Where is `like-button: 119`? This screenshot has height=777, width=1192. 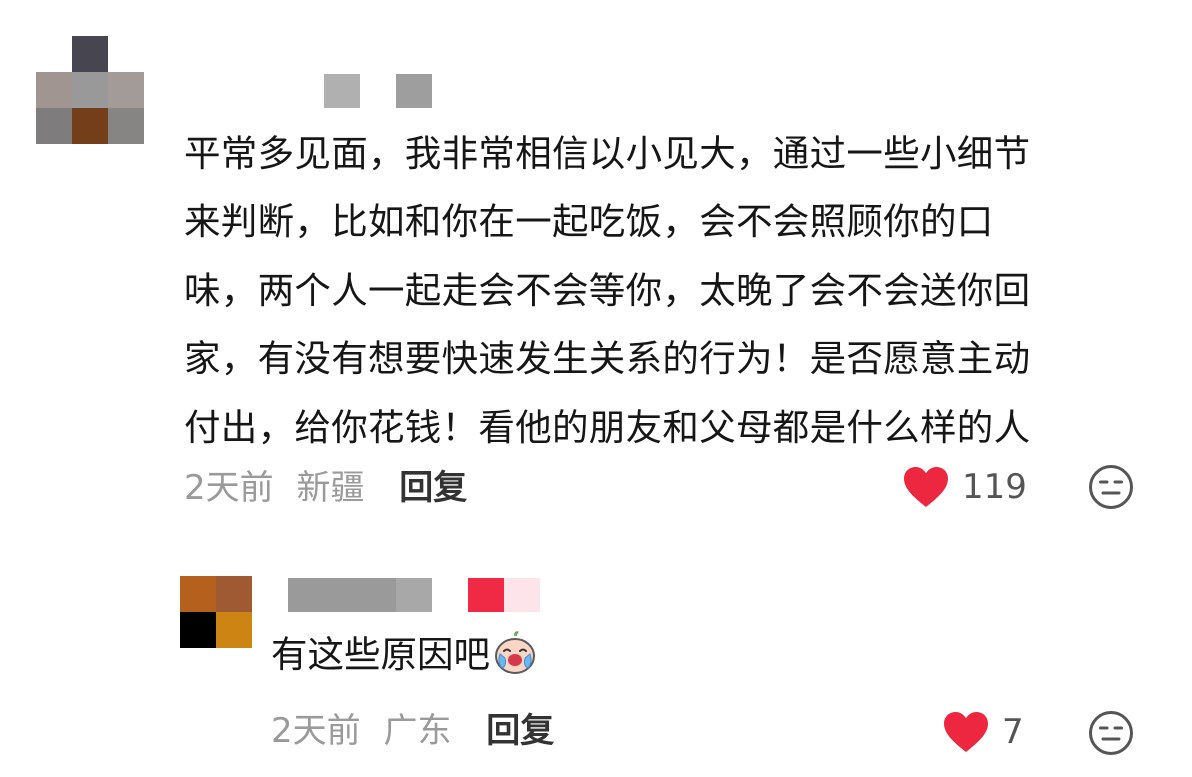
like-button: 119 is located at coordinates (964, 487).